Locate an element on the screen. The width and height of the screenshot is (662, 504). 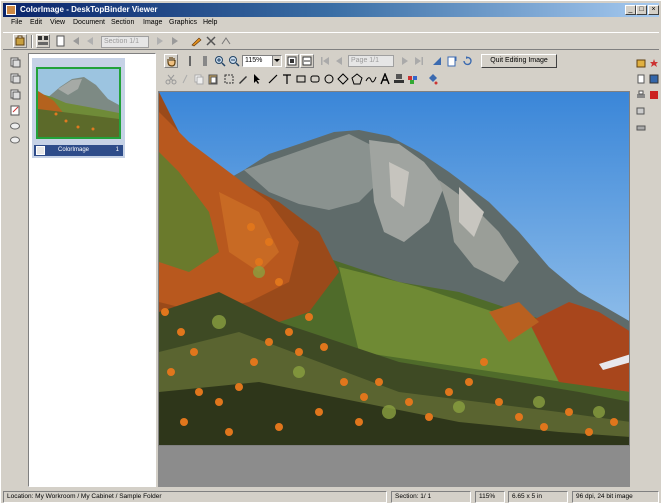
menu-view: View is located at coordinates (57, 22).